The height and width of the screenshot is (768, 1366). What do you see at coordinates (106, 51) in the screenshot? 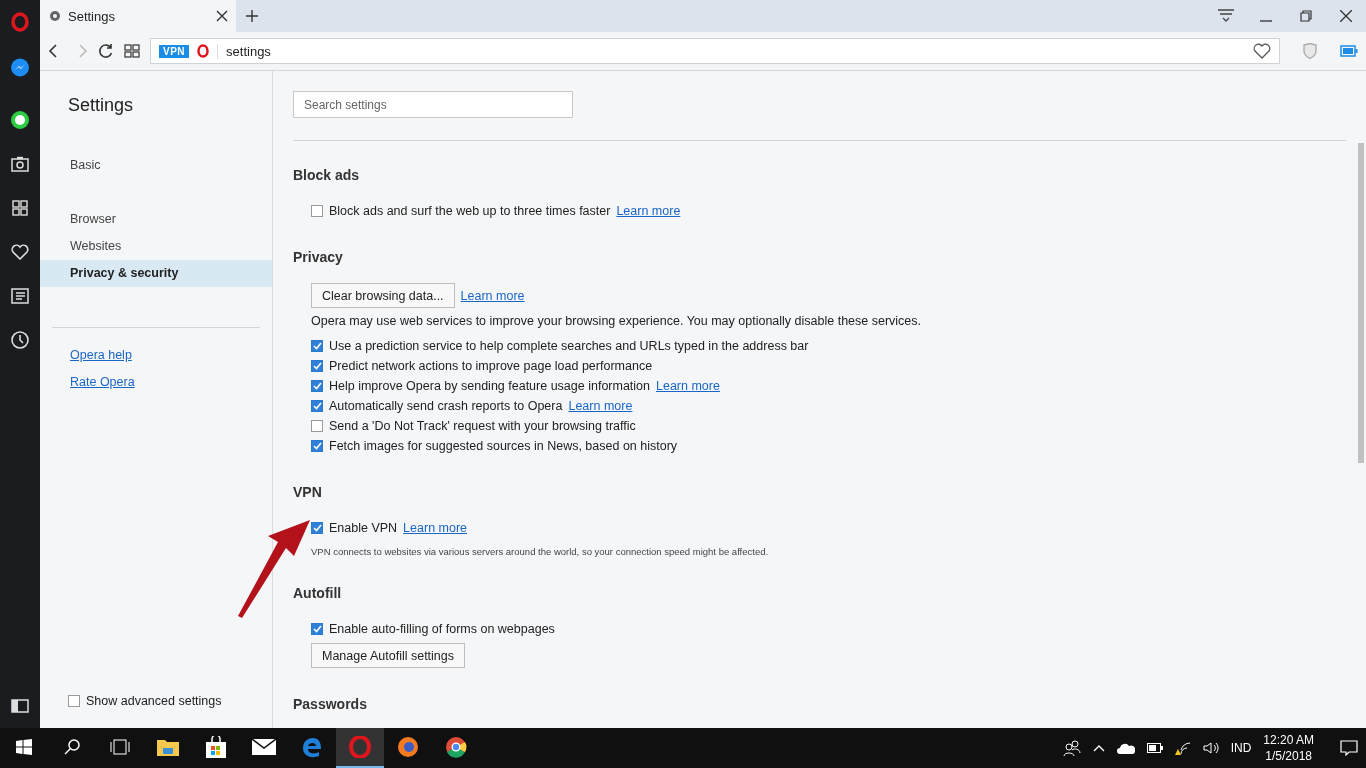
I see `reload-icon` at bounding box center [106, 51].